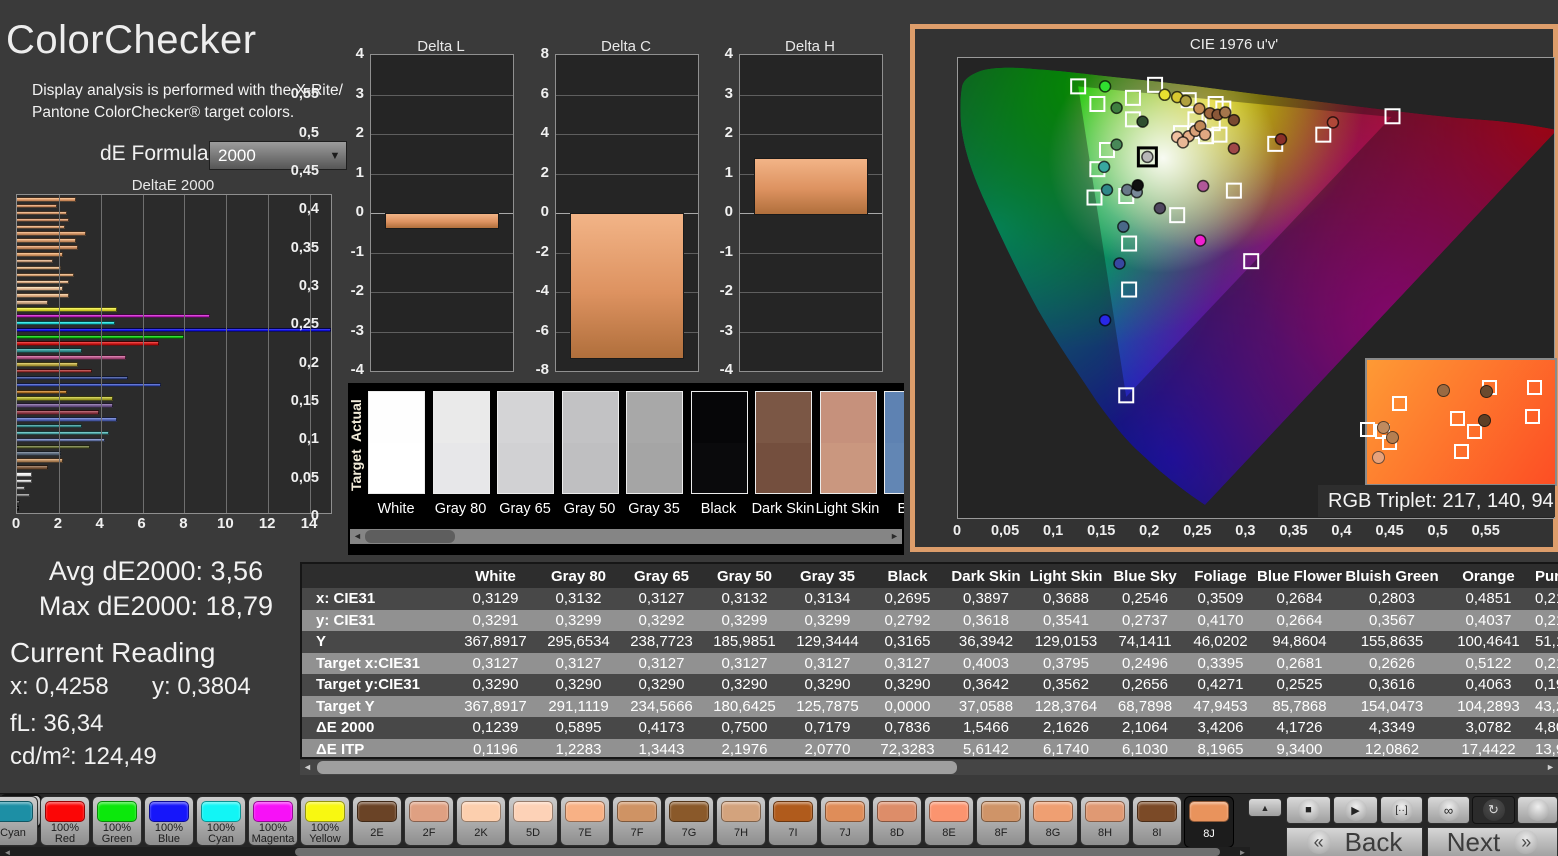  What do you see at coordinates (1546, 642) in the screenshot?
I see `table-cell: 51,1` at bounding box center [1546, 642].